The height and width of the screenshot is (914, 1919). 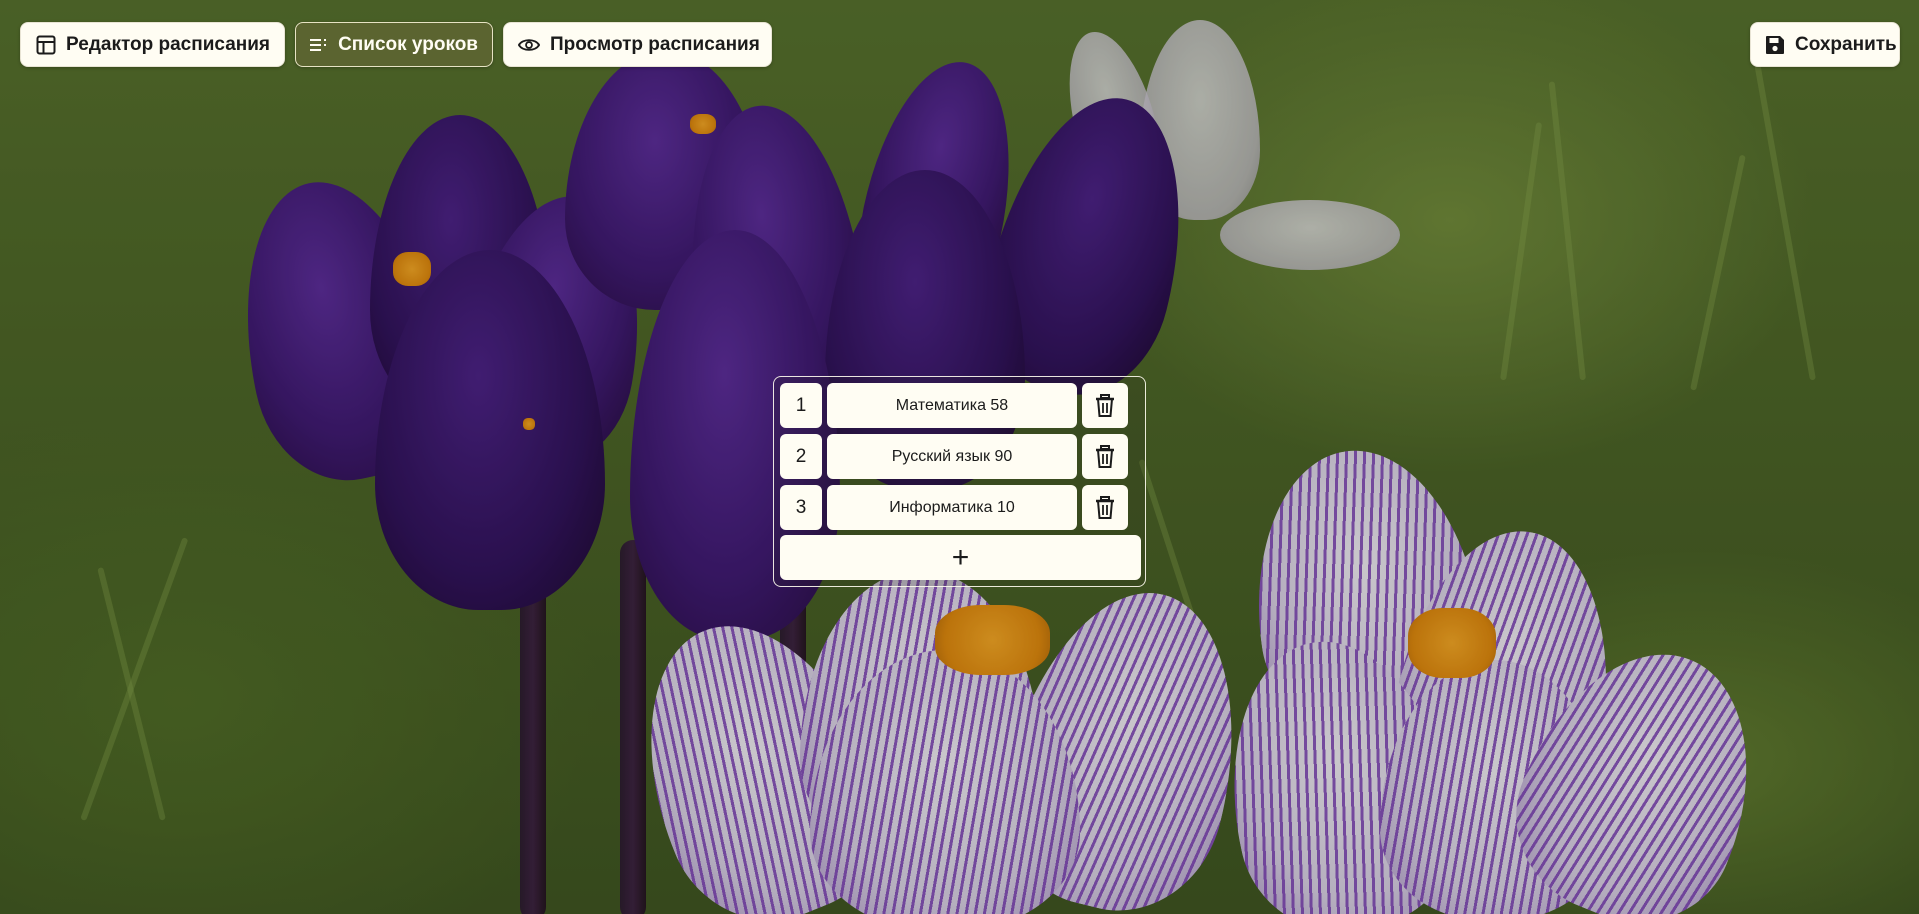 What do you see at coordinates (168, 44) in the screenshot?
I see `schedule-editor-label: Редактор расписания` at bounding box center [168, 44].